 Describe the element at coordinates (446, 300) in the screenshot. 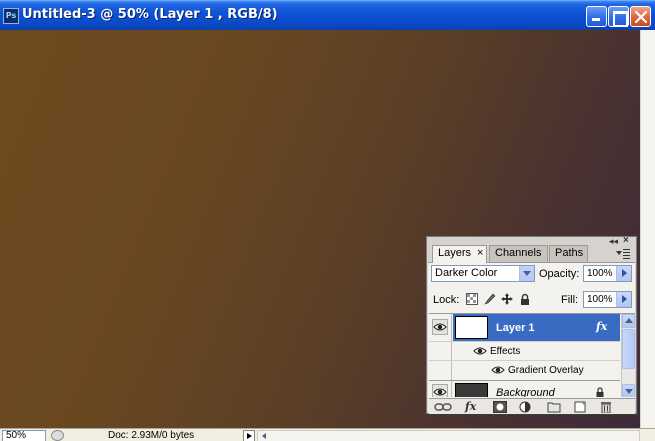

I see `lock-label: Lock:` at that location.